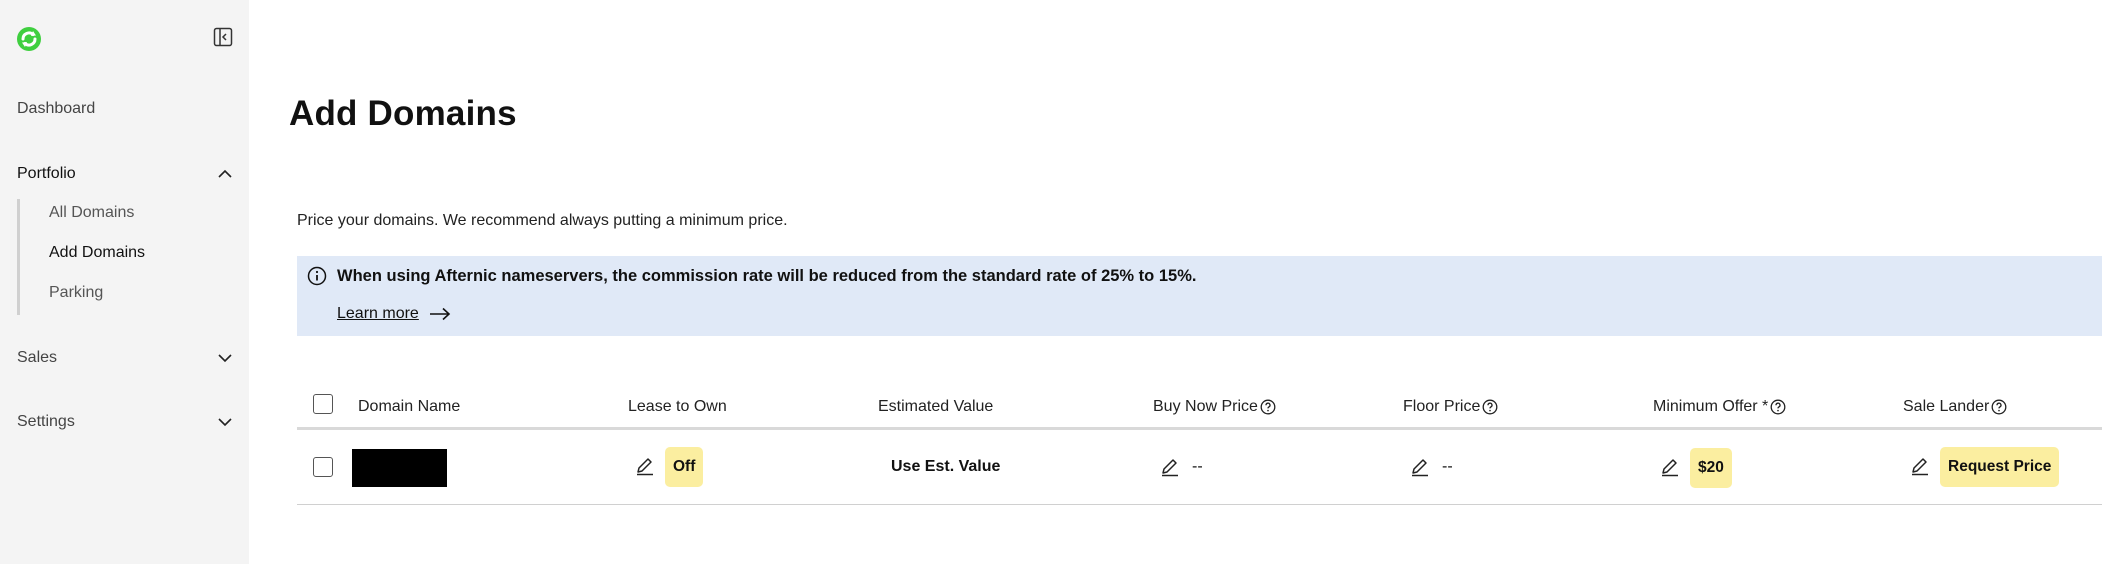 The width and height of the screenshot is (2102, 564). What do you see at coordinates (1711, 468) in the screenshot?
I see `minimum-offer-pill: $20` at bounding box center [1711, 468].